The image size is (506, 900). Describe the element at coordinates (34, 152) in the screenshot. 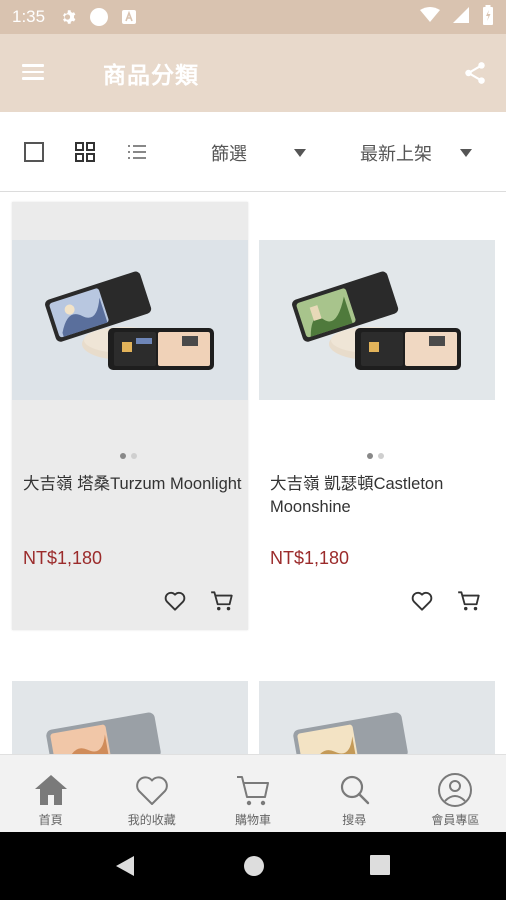

I see `single-view-icon` at that location.